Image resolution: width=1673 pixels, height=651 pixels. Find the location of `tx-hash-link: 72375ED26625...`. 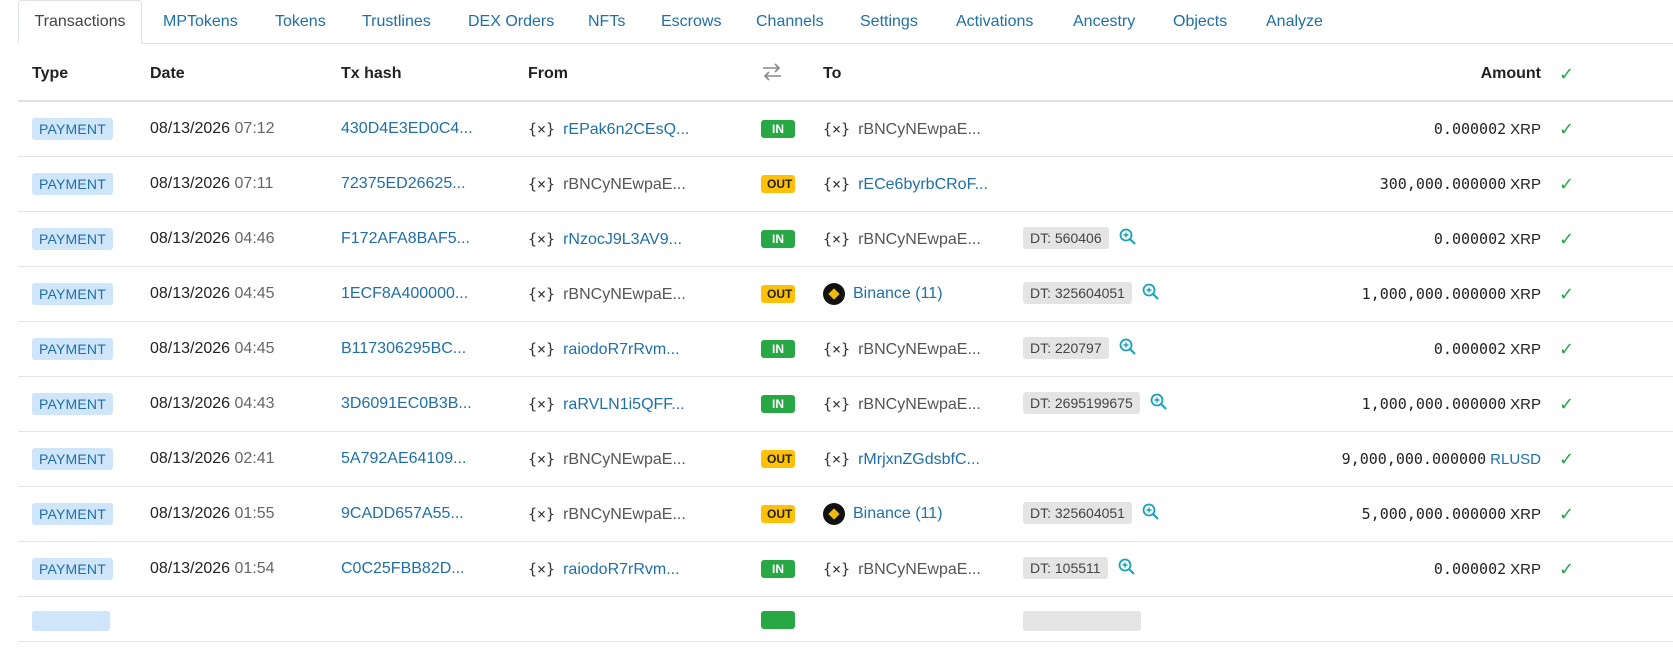

tx-hash-link: 72375ED26625... is located at coordinates (403, 183).